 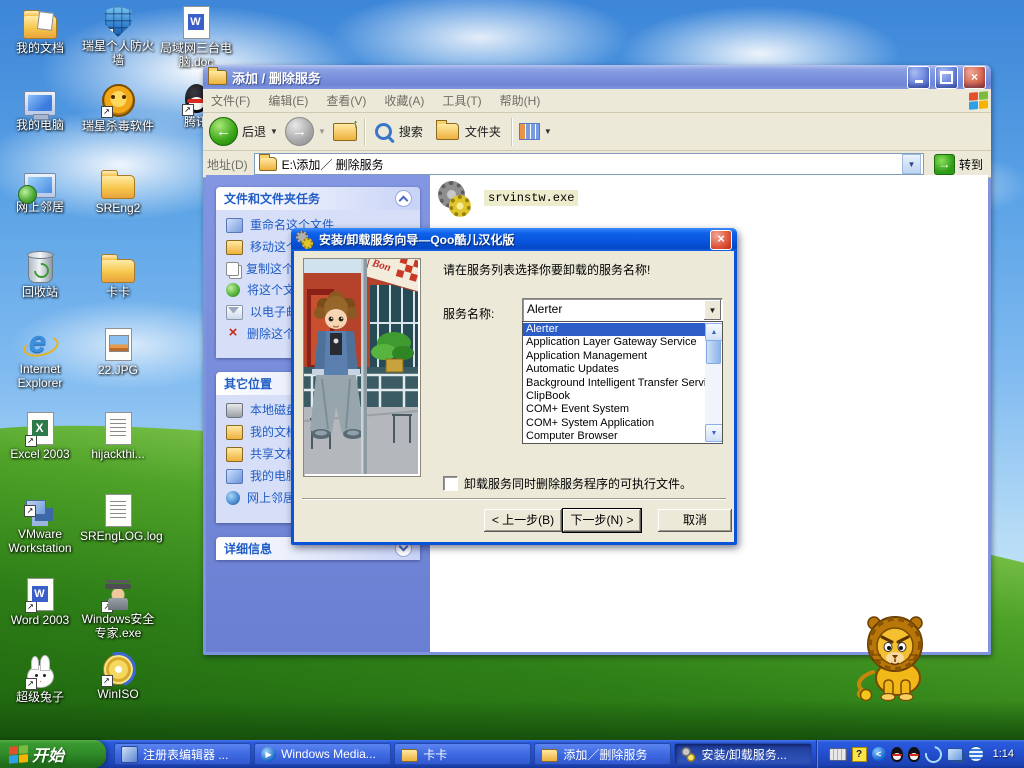 What do you see at coordinates (974, 77) in the screenshot?
I see `close-button: ×` at bounding box center [974, 77].